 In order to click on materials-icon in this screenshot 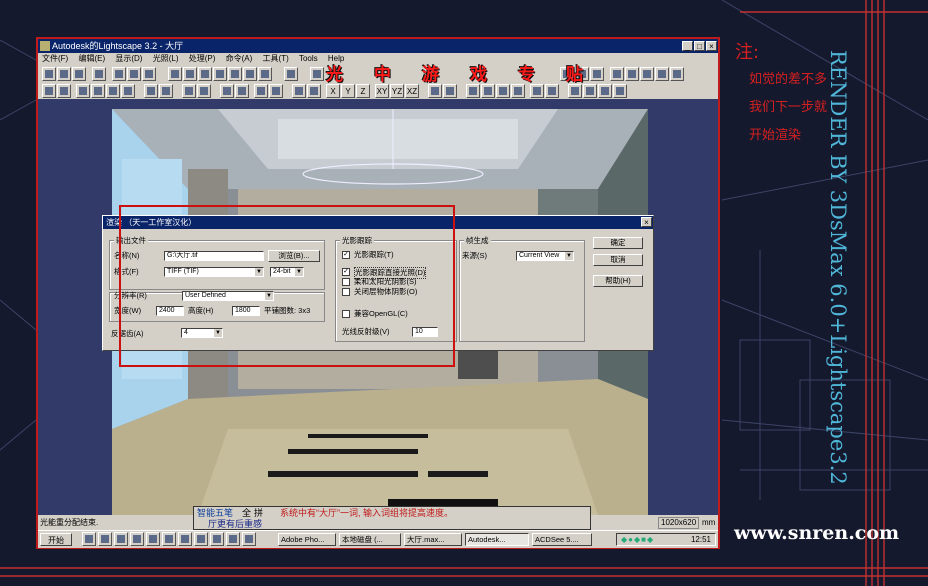, I will do `click(632, 74)`.